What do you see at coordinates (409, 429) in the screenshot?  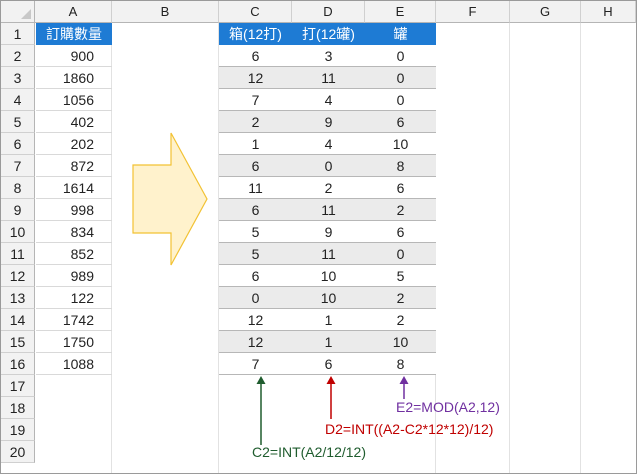 I see `formula-note-d2: D2=INT((A2-C2*12*12)/12)` at bounding box center [409, 429].